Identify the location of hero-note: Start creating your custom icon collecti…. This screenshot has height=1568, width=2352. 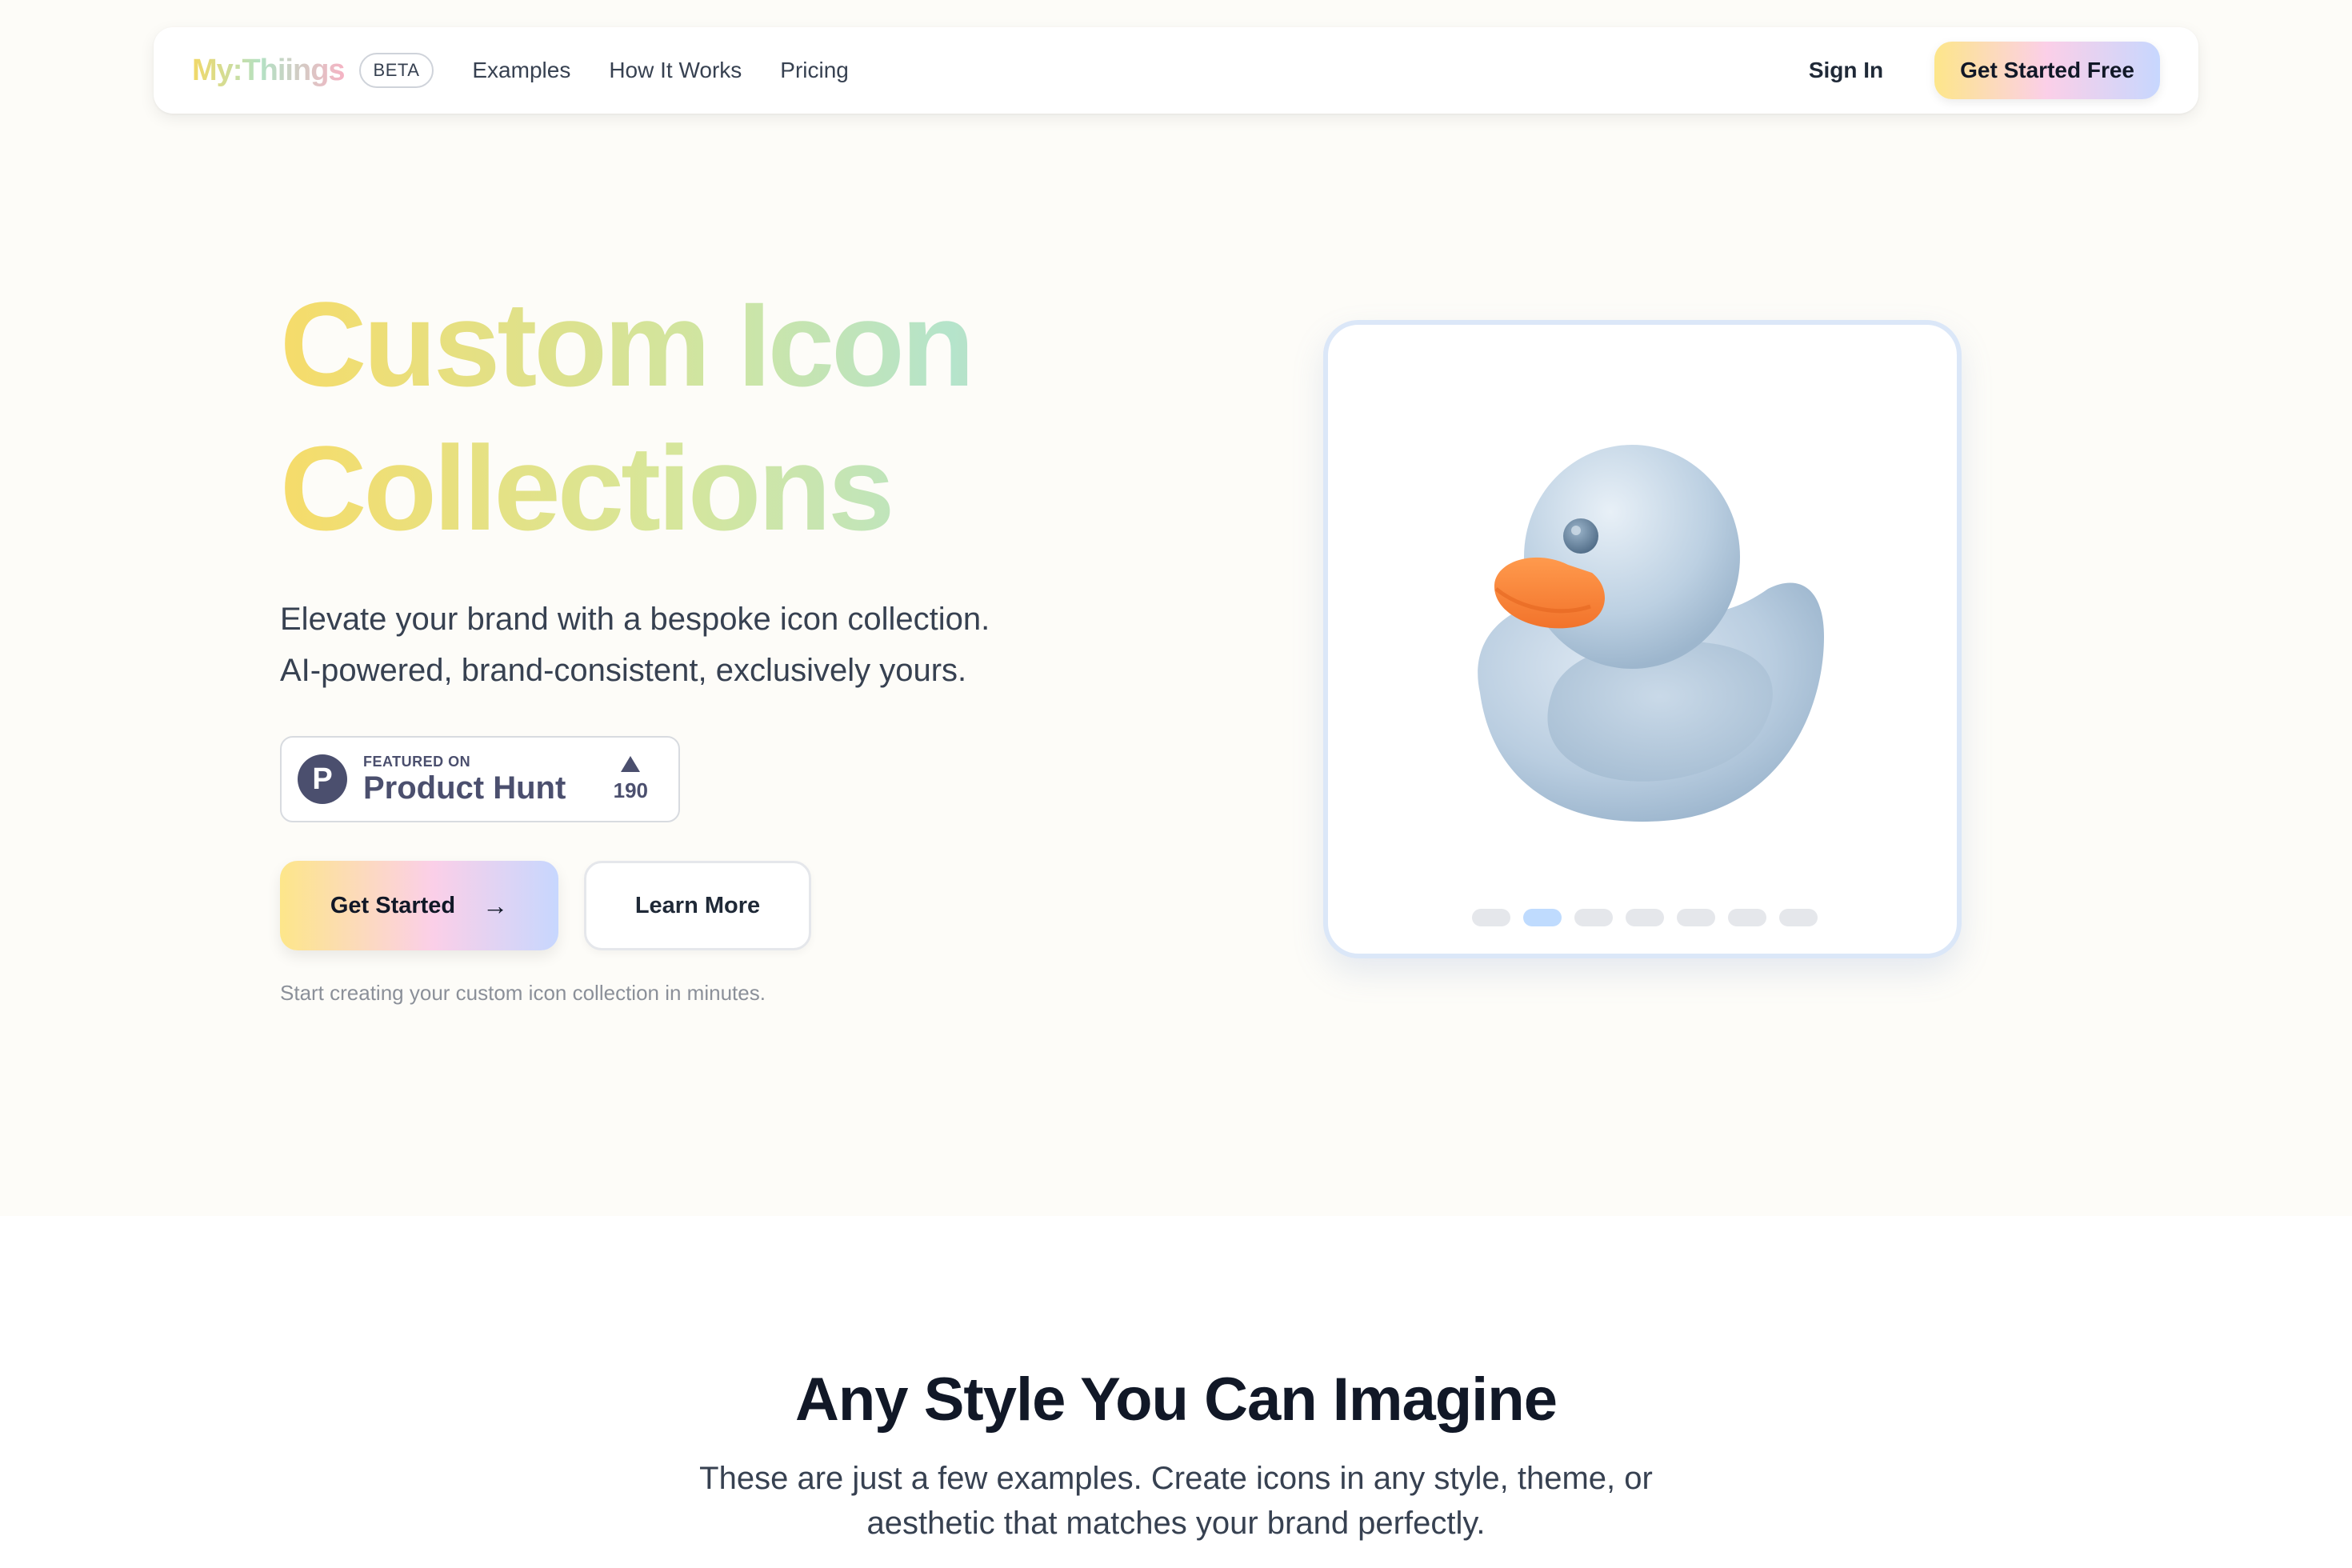
(523, 993).